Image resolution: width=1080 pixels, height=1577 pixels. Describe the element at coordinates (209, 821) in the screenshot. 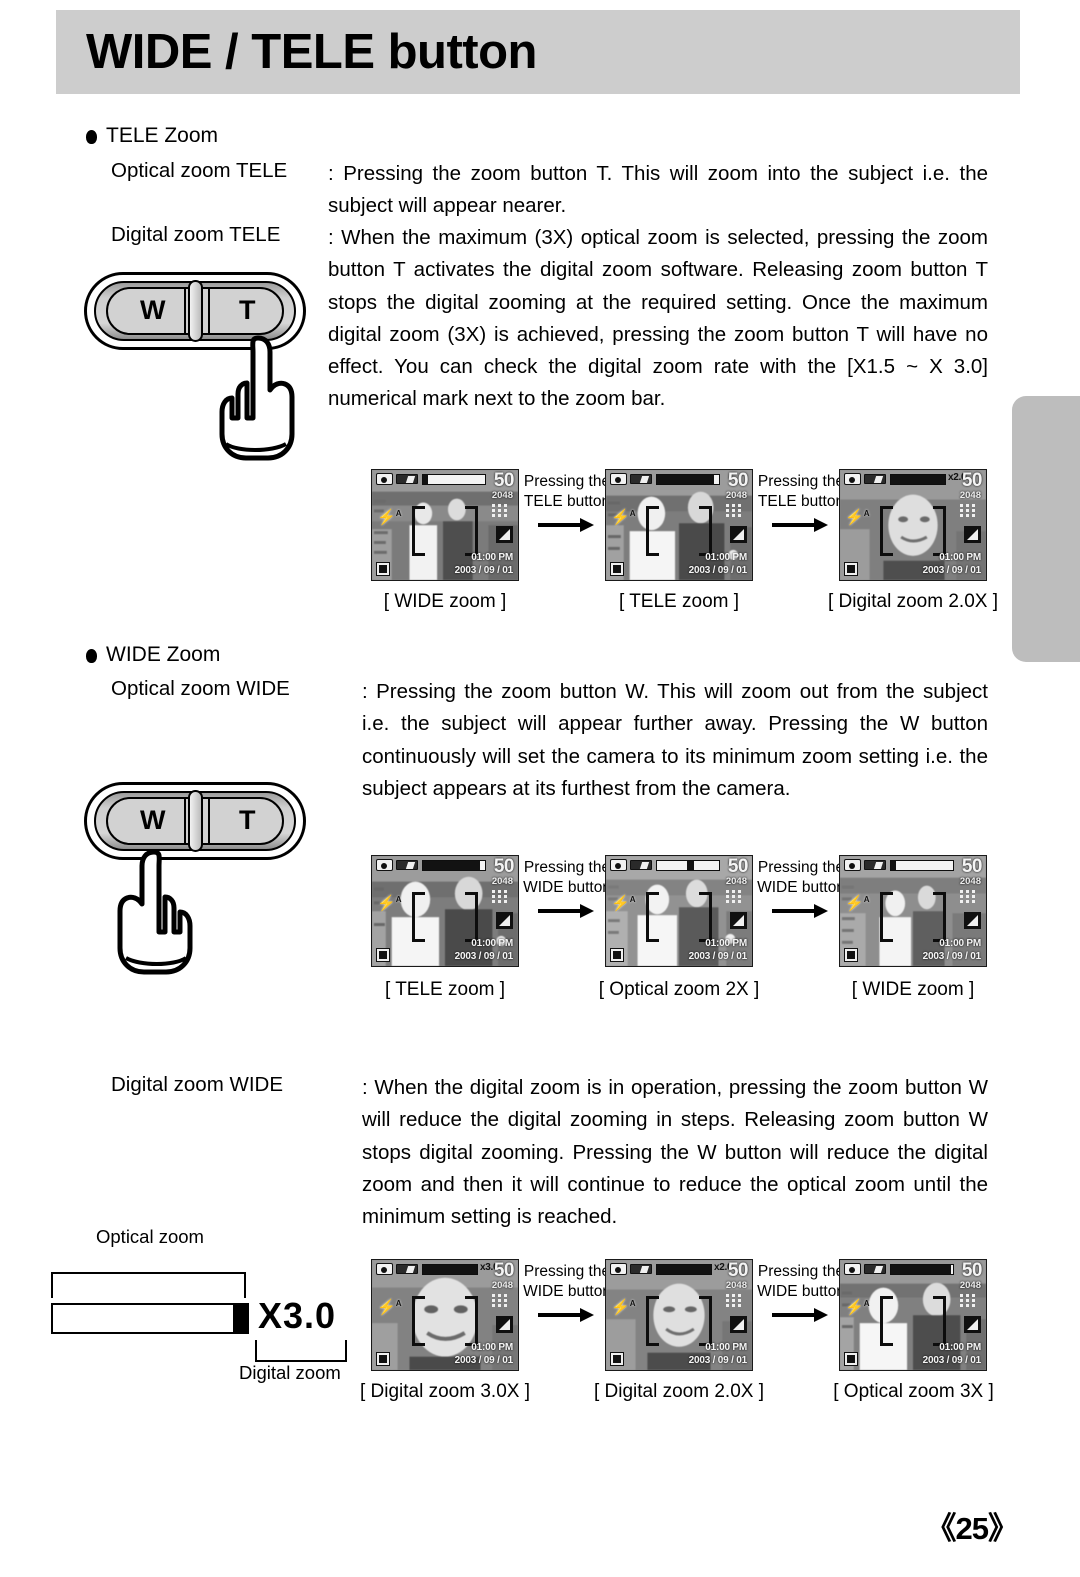

I see `wt-divider-right` at that location.